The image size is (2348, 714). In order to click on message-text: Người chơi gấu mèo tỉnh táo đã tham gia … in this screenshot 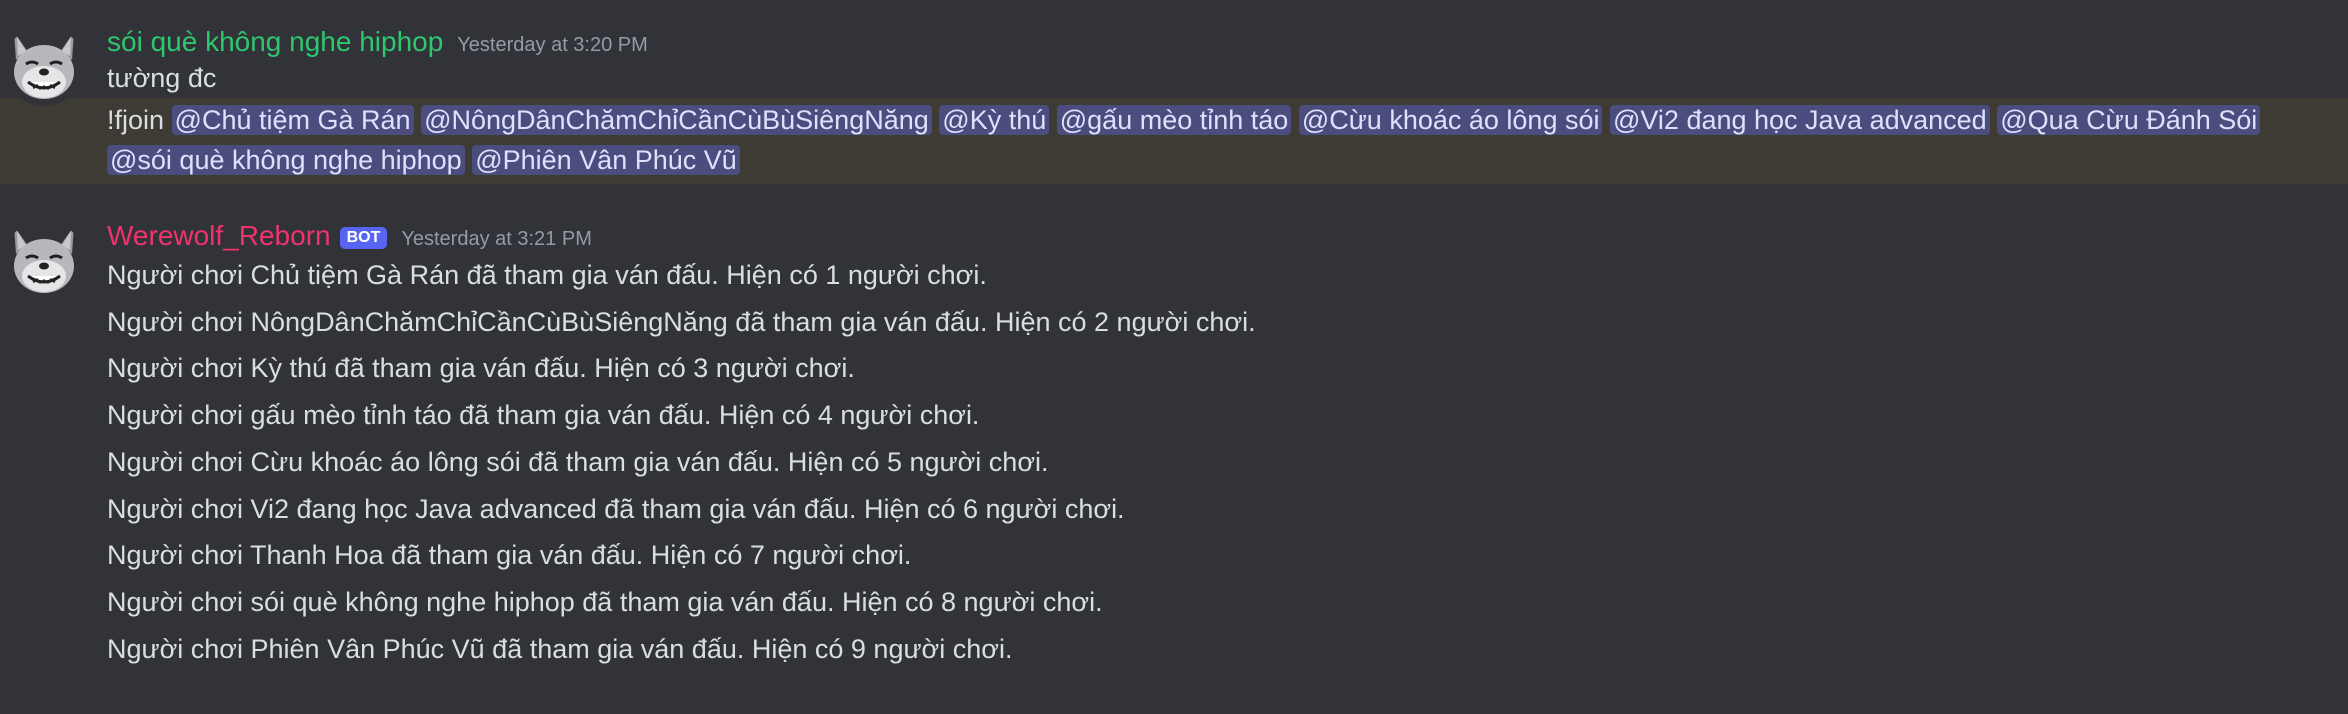, I will do `click(543, 415)`.